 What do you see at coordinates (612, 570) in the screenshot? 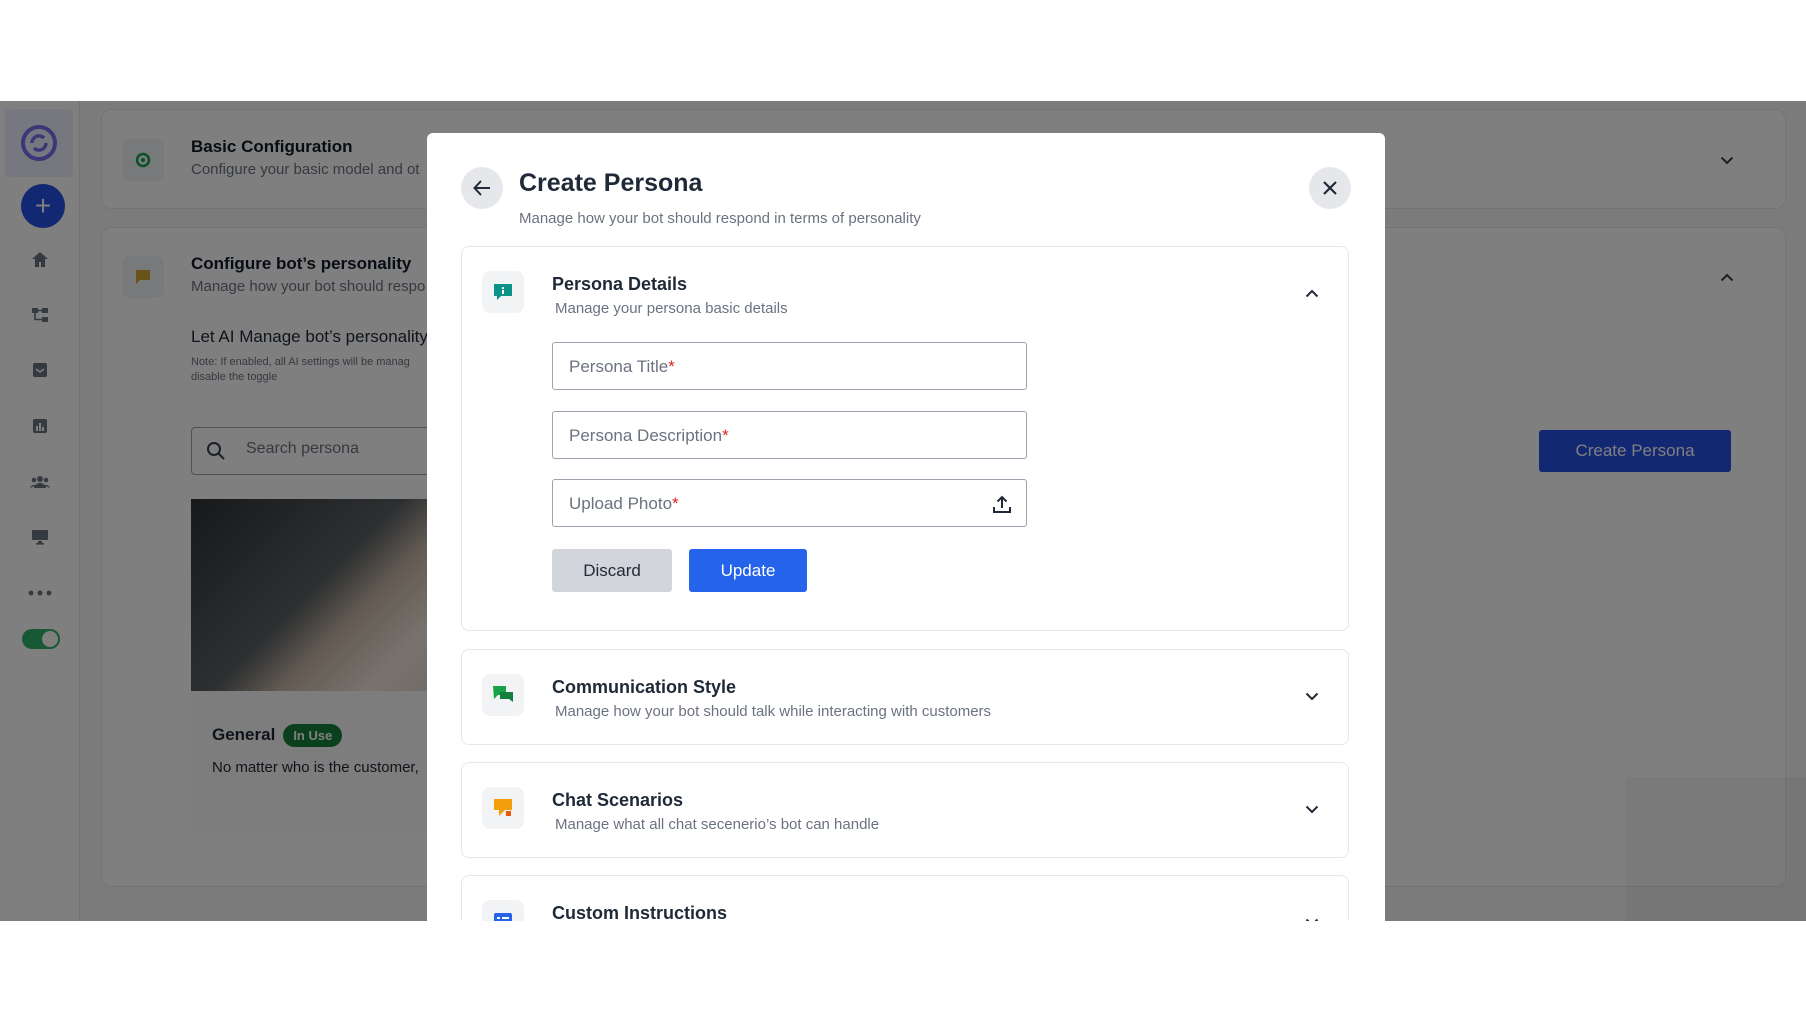
I see `discard-button: Discard` at bounding box center [612, 570].